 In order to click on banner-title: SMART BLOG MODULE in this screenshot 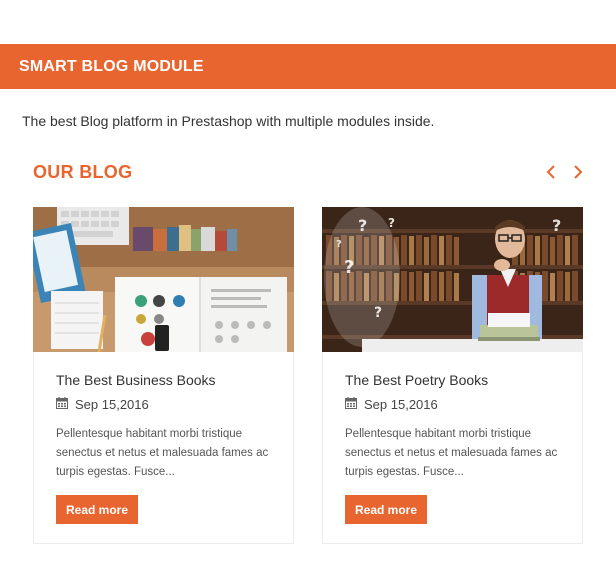, I will do `click(111, 66)`.